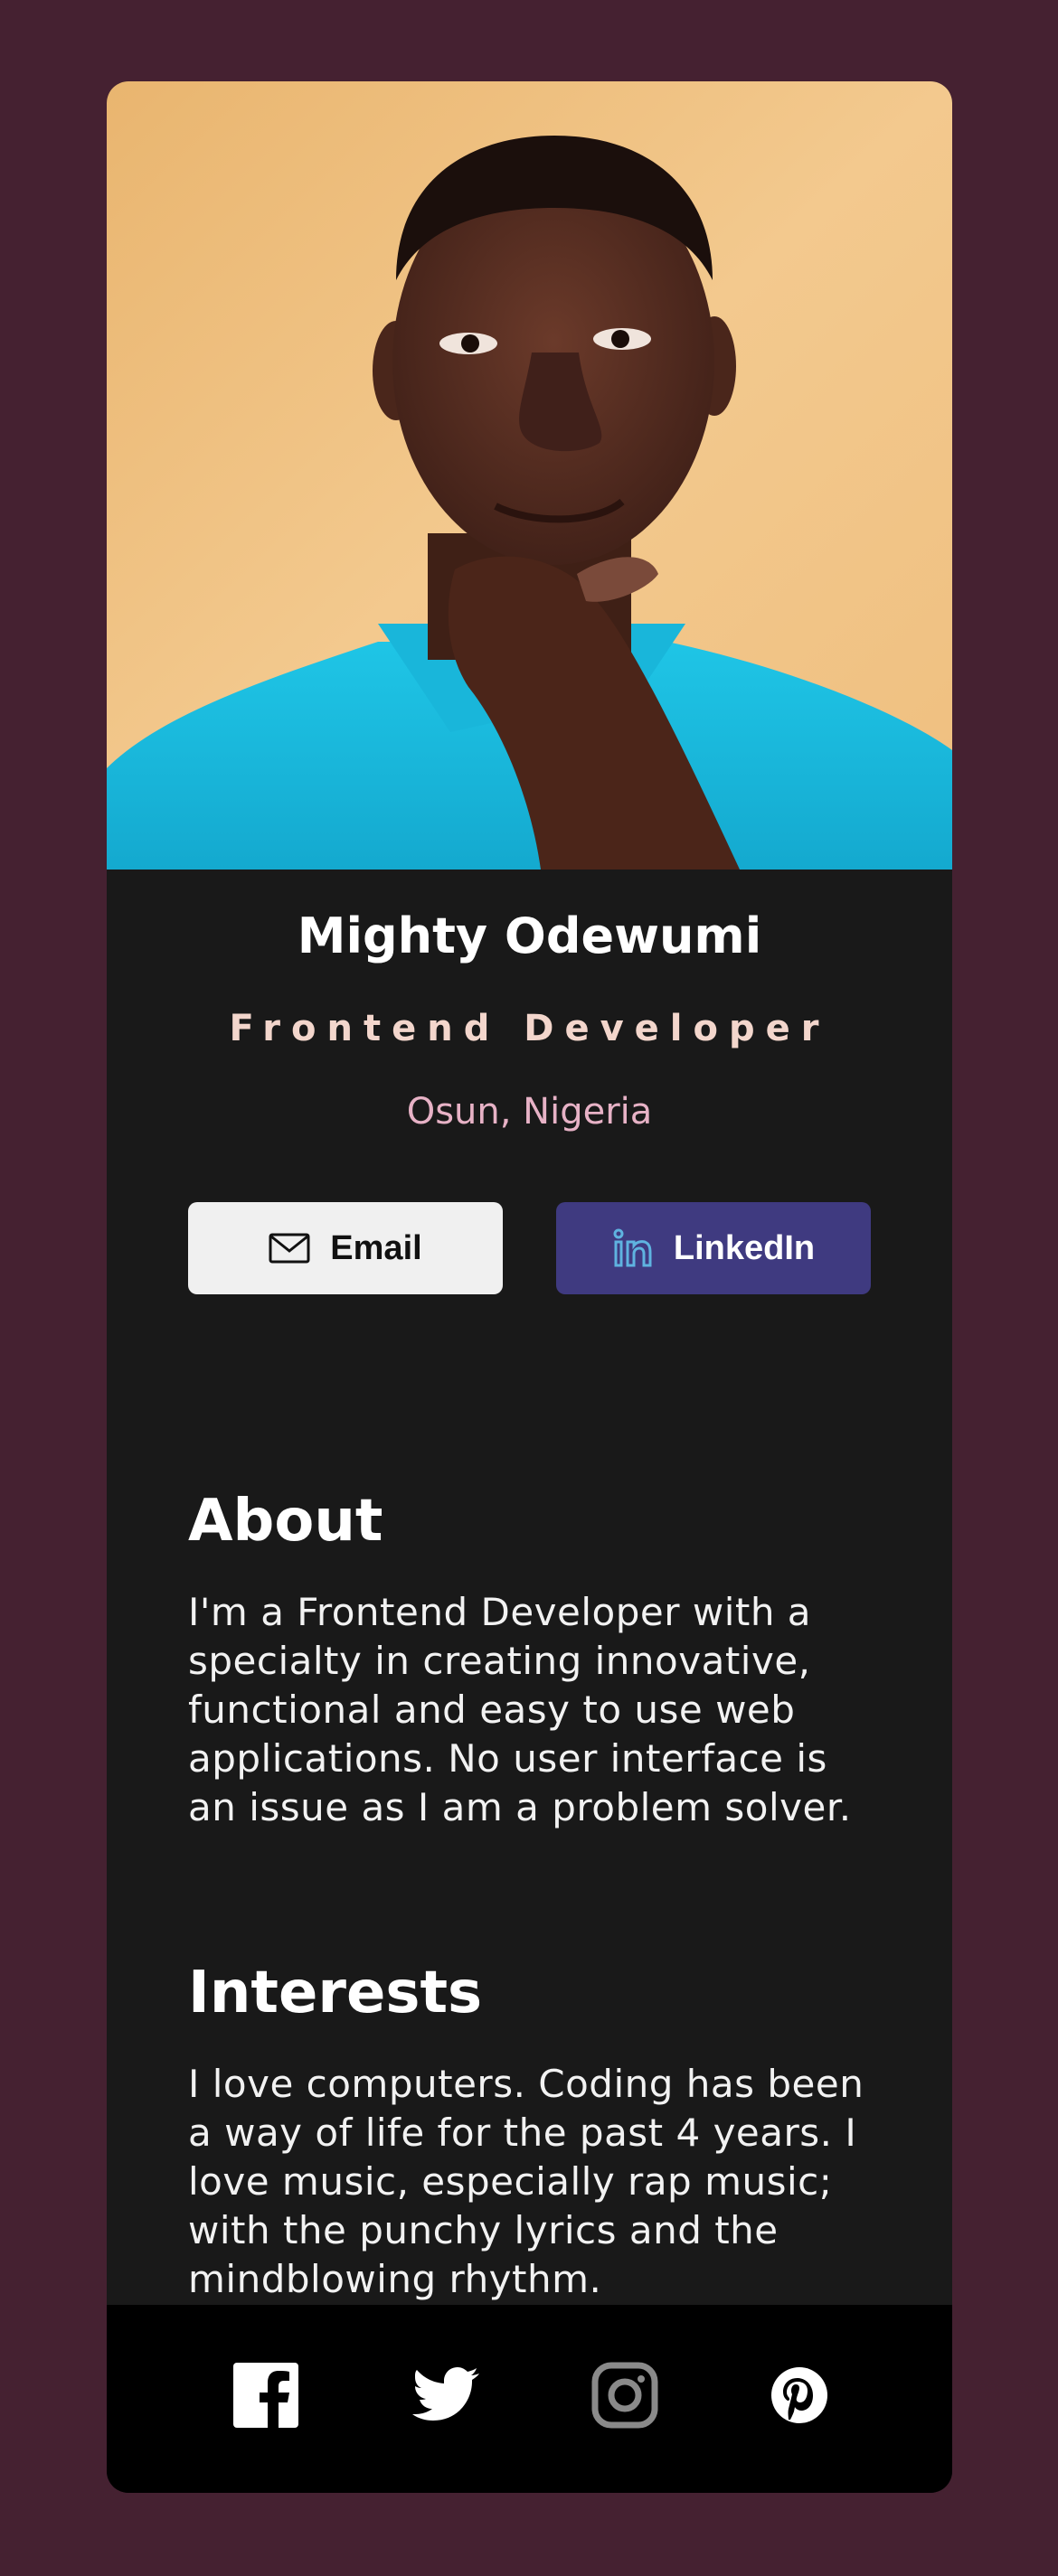  Describe the element at coordinates (529, 1112) in the screenshot. I see `profile-location: Osun, Nigeria` at that location.